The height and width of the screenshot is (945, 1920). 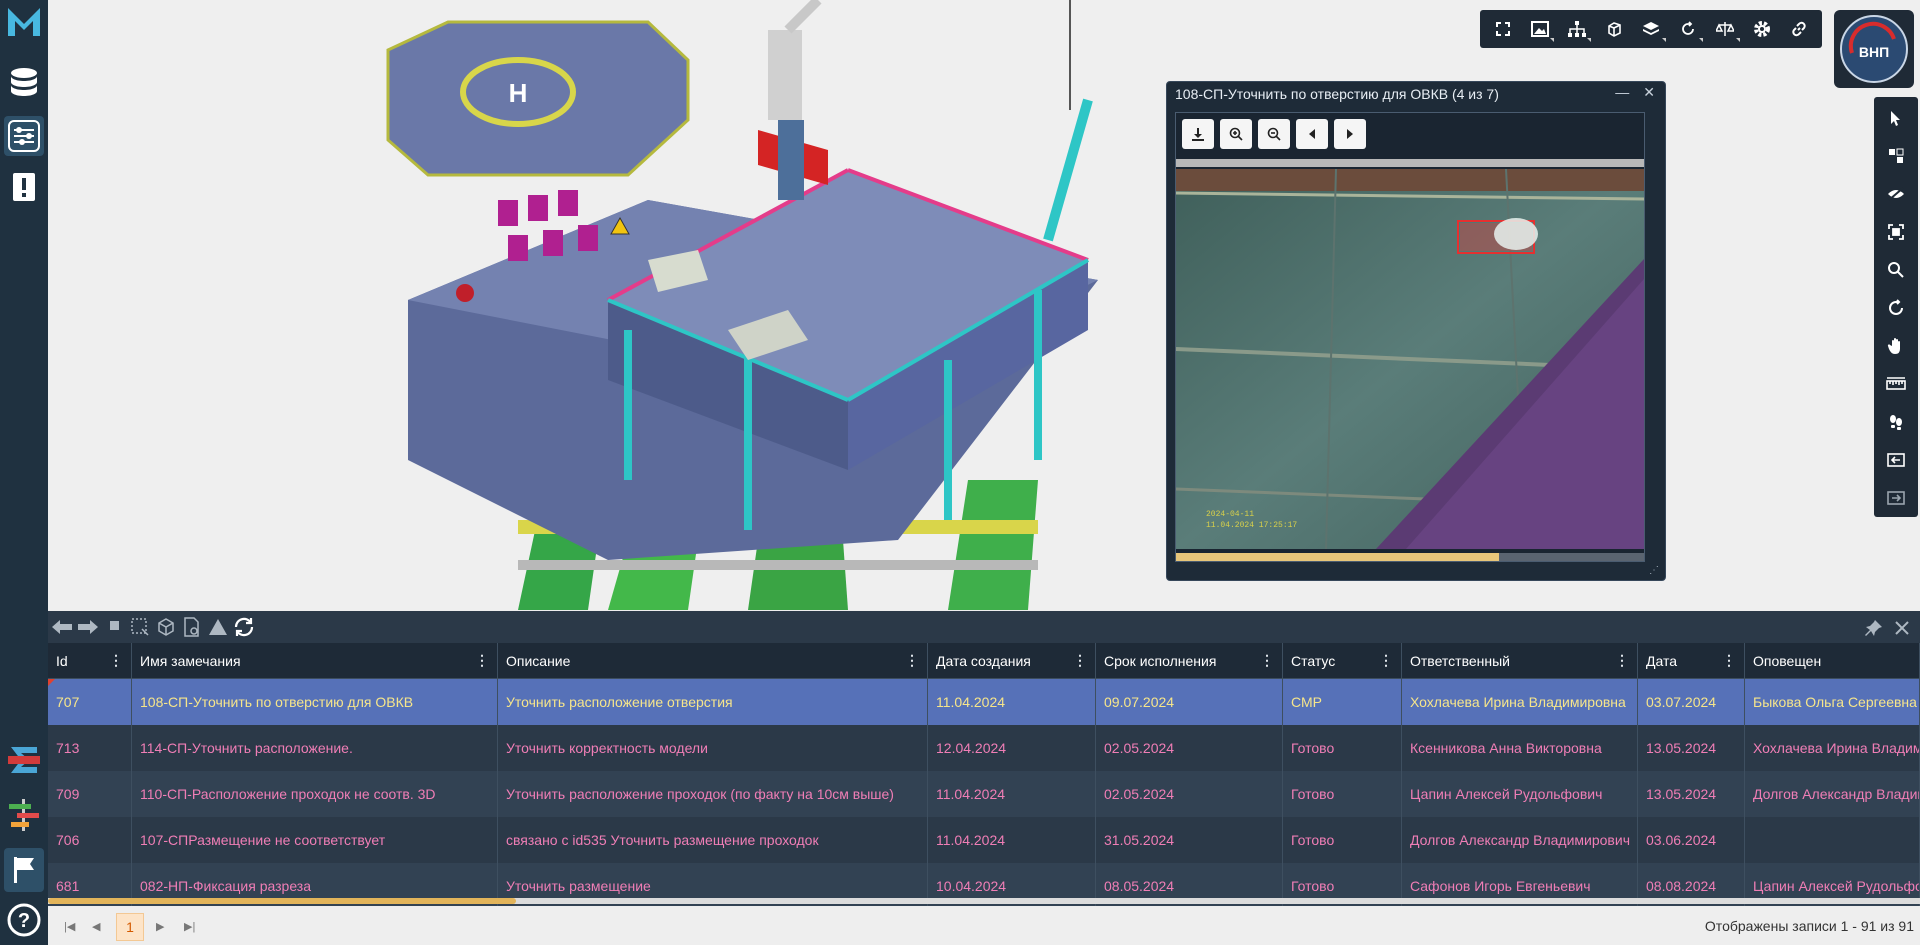 I want to click on warning-triangle-icon, so click(x=218, y=627).